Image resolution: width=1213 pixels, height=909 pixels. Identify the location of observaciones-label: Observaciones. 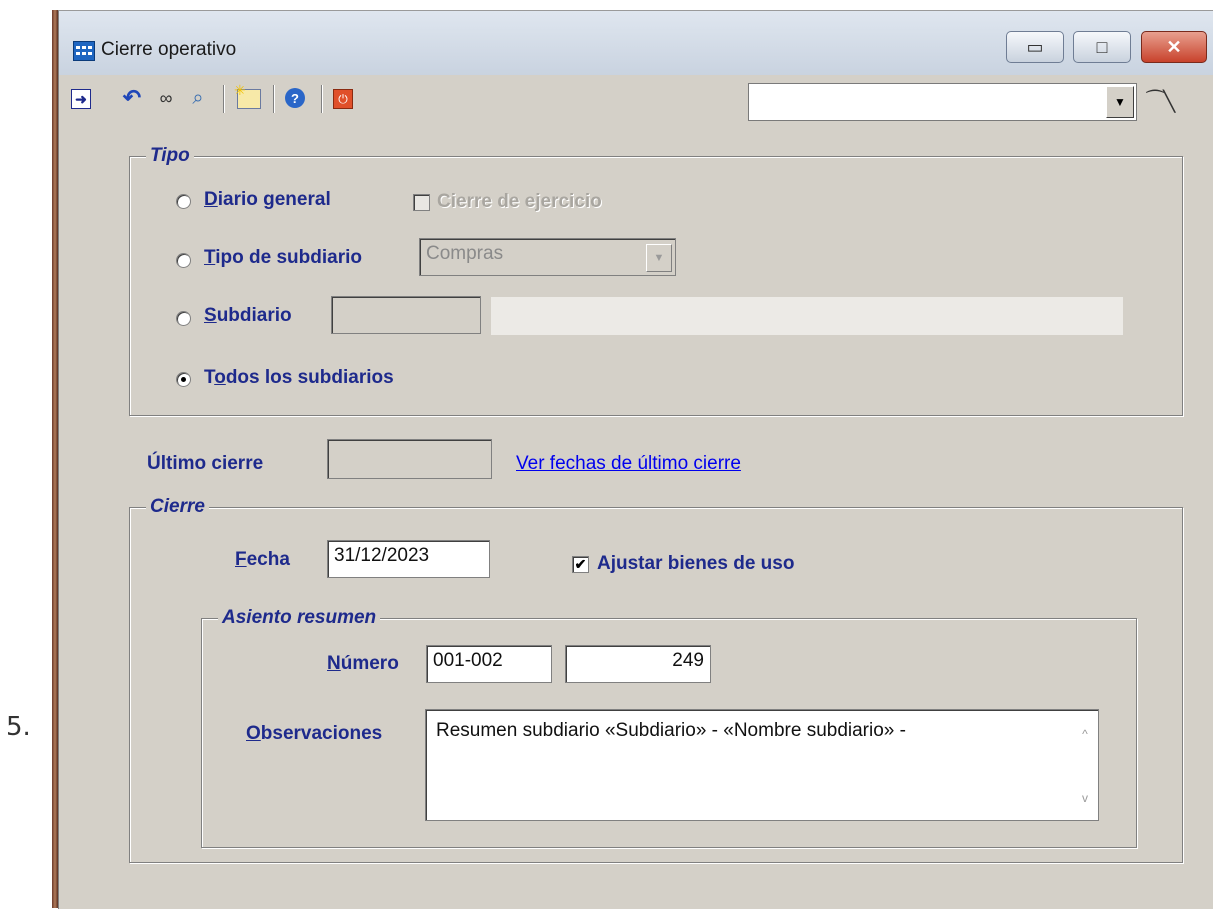
(314, 733).